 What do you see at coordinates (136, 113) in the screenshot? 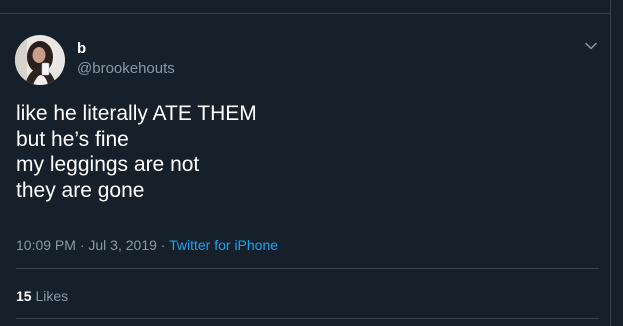
I see `tweet-text-line: like he literally ATE THEM` at bounding box center [136, 113].